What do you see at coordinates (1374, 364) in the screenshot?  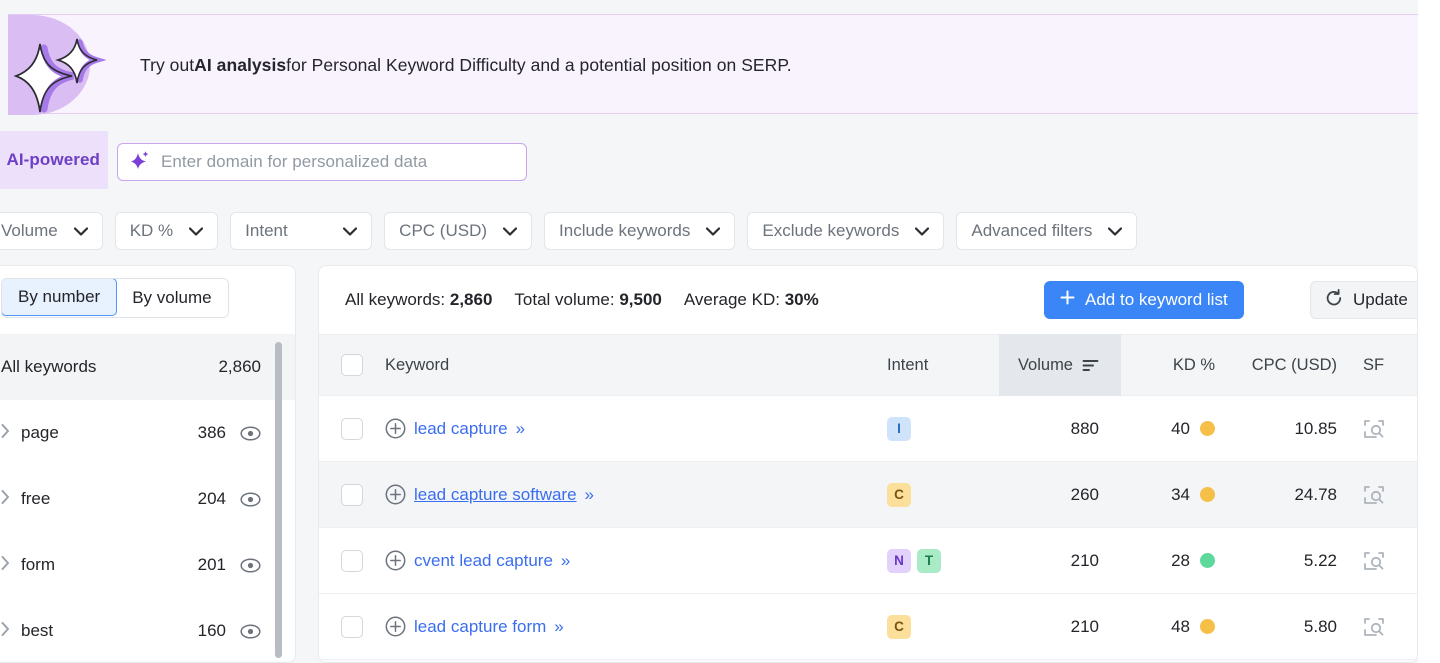 I see `column-header-sf-label: SF` at bounding box center [1374, 364].